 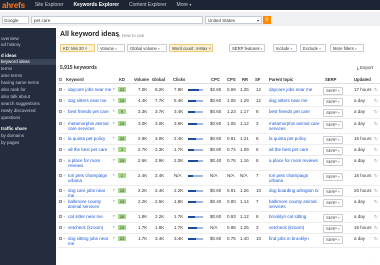 I want to click on keyword-link: la quinta pet policy, so click(x=90, y=138).